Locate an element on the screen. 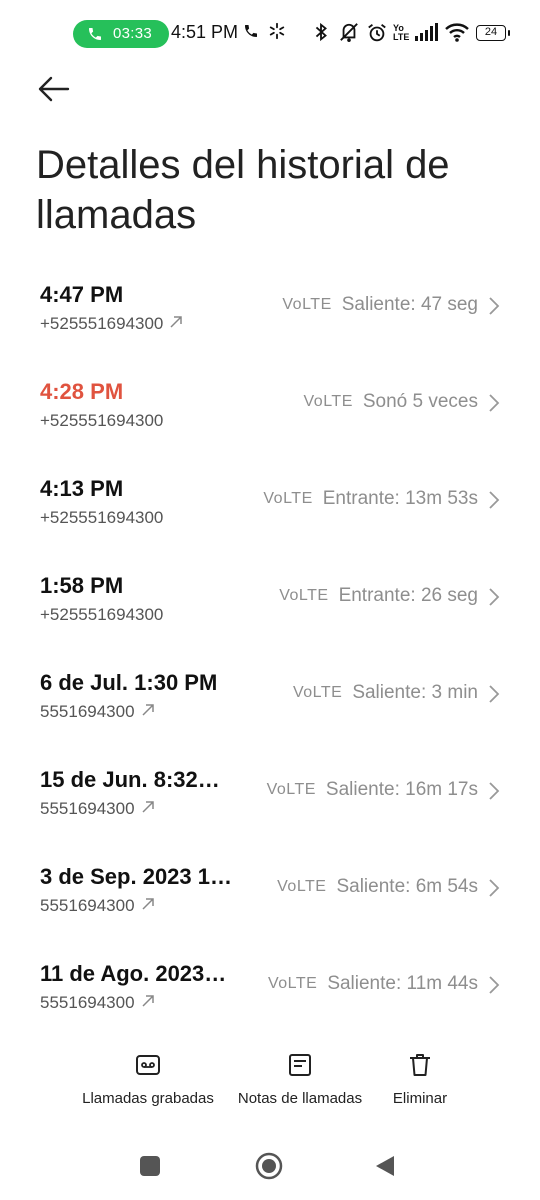  back-nav-button is located at coordinates (385, 1168).